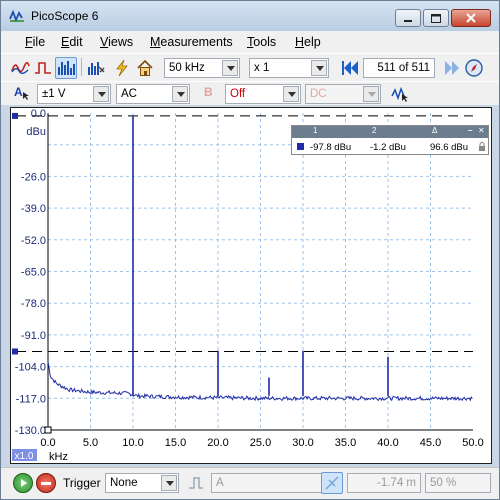  What do you see at coordinates (408, 18) in the screenshot?
I see `minimize-button` at bounding box center [408, 18].